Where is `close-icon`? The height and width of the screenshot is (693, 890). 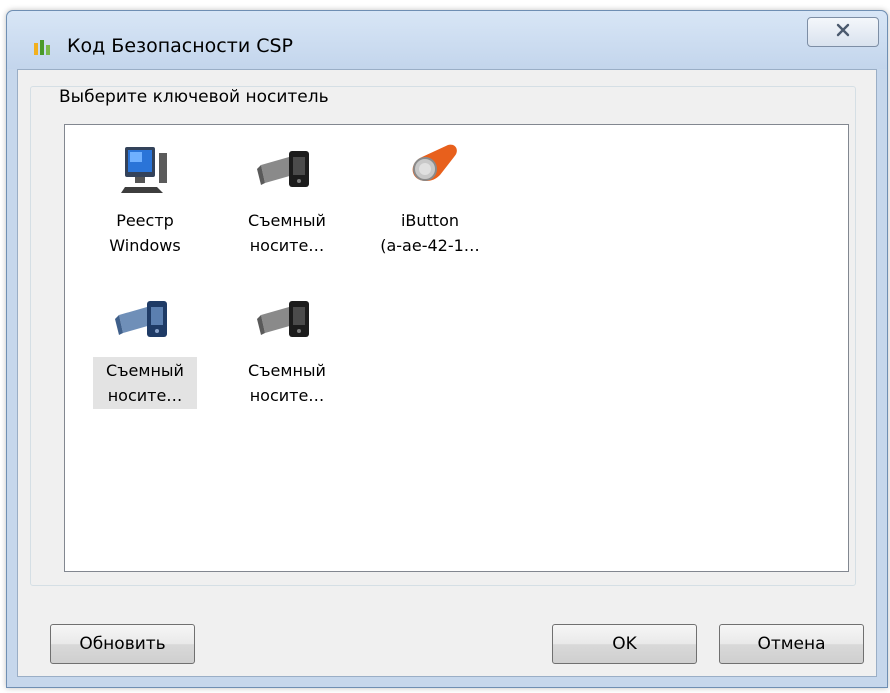 close-icon is located at coordinates (843, 32).